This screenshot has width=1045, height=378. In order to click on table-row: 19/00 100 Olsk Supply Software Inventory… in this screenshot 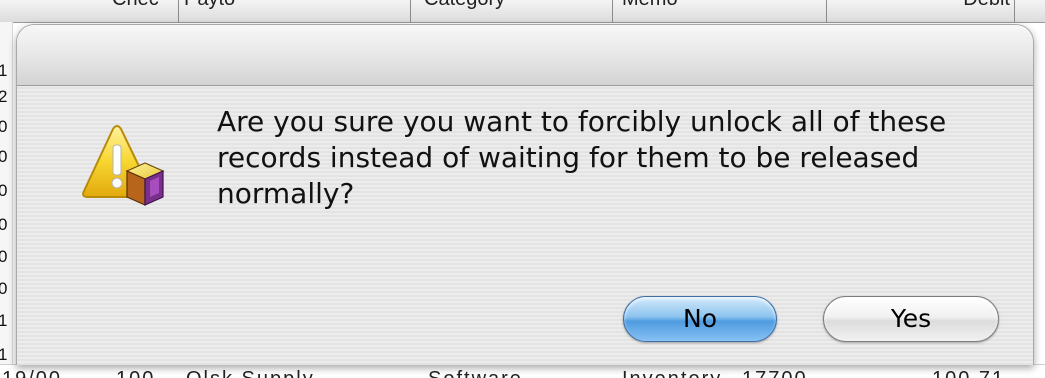, I will do `click(522, 371)`.